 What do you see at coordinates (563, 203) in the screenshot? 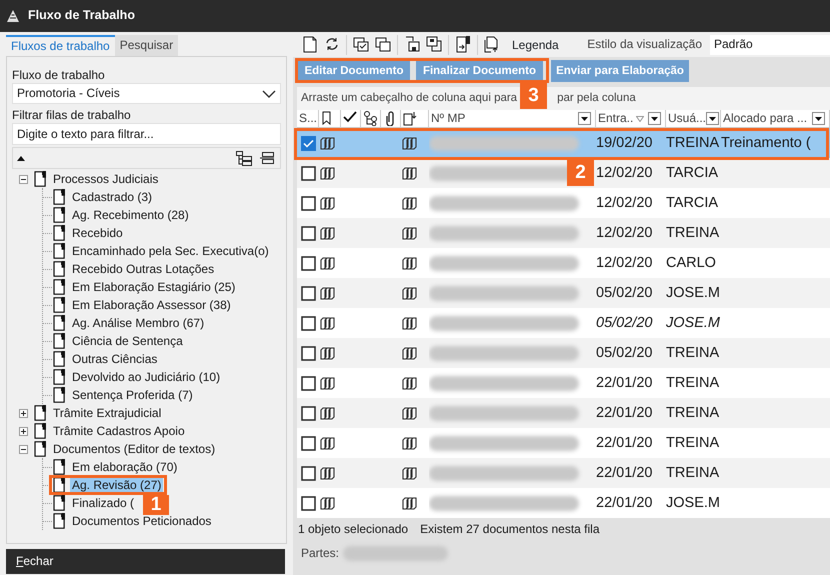
I see `table-row: 12/02/20 TARCIA` at bounding box center [563, 203].